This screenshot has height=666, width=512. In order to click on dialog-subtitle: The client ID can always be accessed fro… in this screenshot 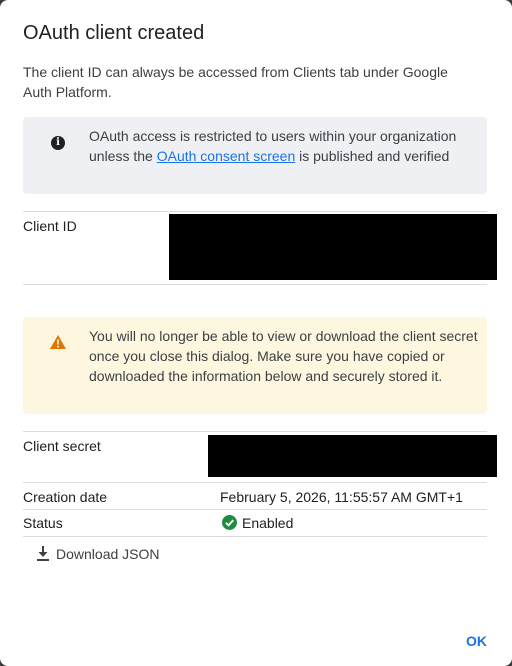, I will do `click(235, 82)`.